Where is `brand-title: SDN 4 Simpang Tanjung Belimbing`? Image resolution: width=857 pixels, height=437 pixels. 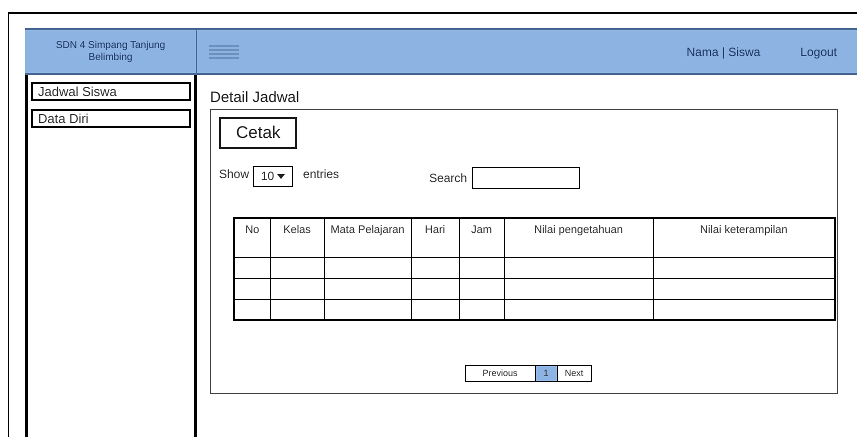 brand-title: SDN 4 Simpang Tanjung Belimbing is located at coordinates (111, 51).